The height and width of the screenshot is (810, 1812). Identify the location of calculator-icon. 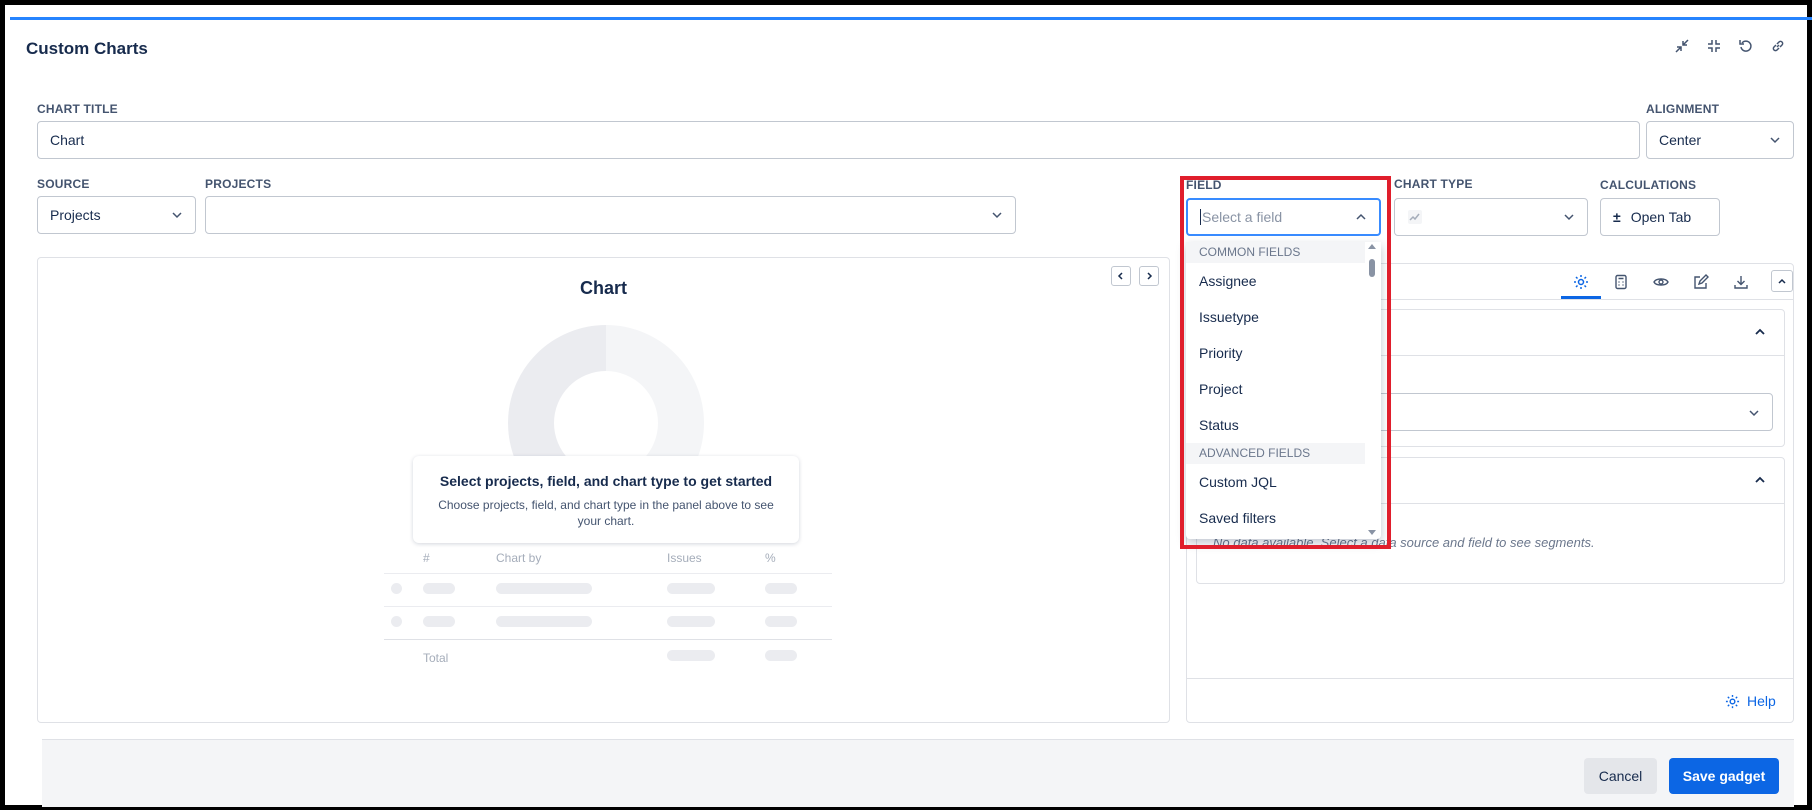
(1621, 282).